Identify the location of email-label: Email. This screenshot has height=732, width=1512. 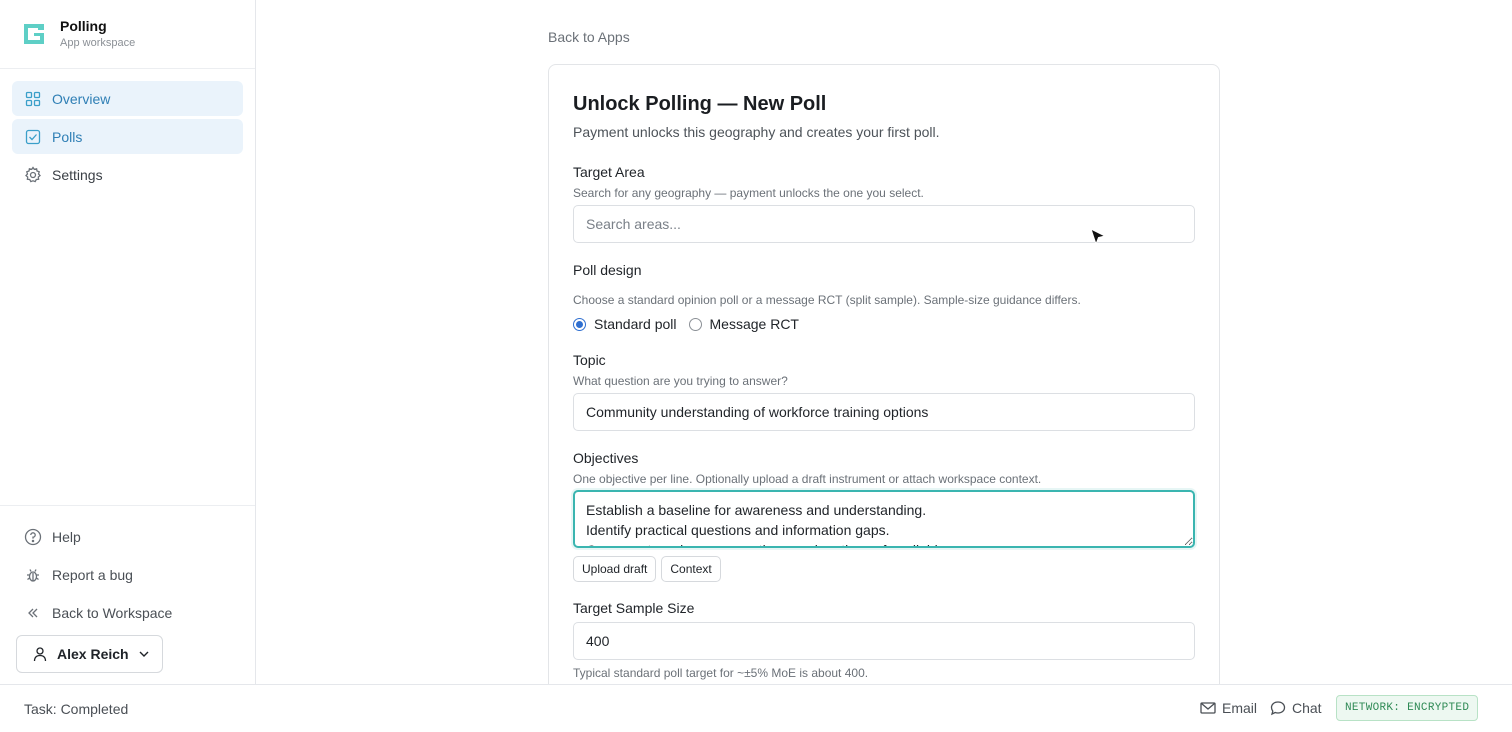
(1240, 708).